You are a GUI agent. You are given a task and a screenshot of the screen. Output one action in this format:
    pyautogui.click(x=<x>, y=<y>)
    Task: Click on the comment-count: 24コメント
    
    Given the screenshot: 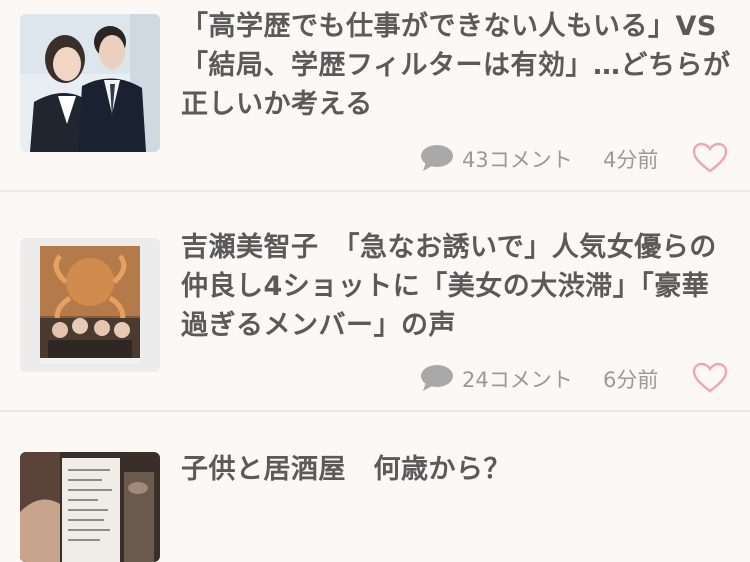 What is the action you would take?
    pyautogui.click(x=517, y=380)
    